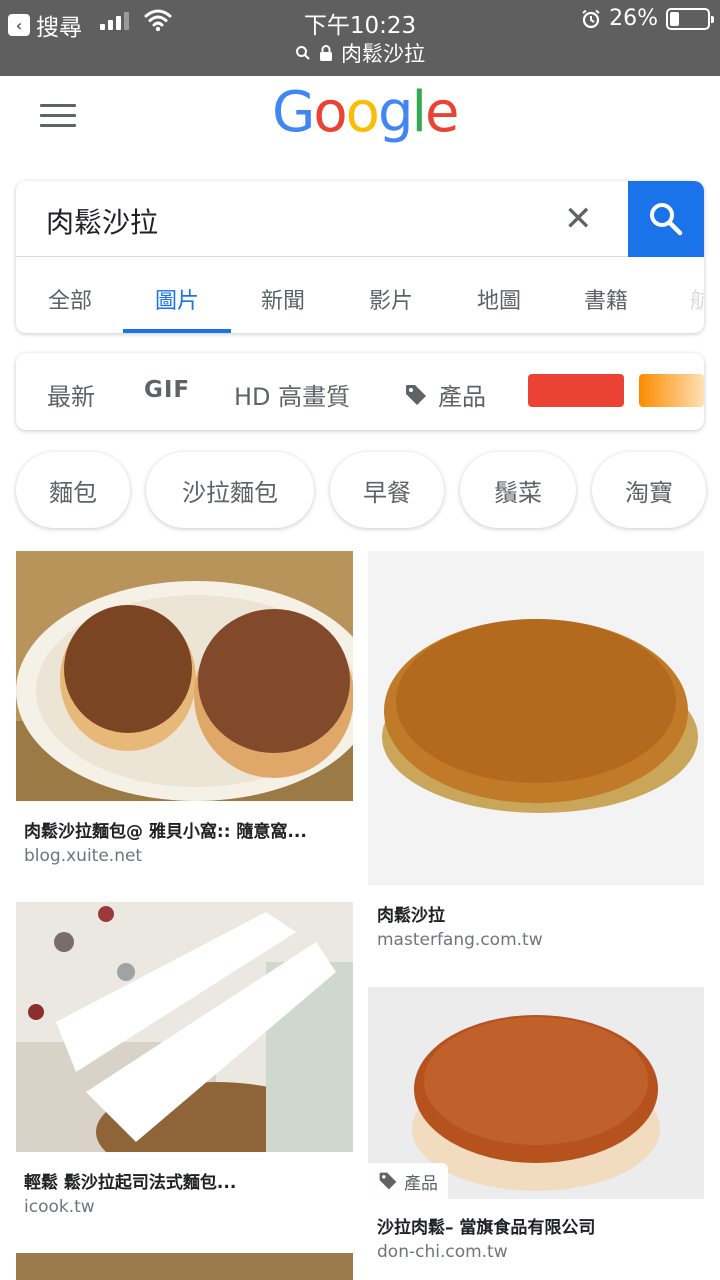 Image resolution: width=720 pixels, height=1280 pixels. Describe the element at coordinates (292, 394) in the screenshot. I see `tool-hd: HD 高畫質` at that location.